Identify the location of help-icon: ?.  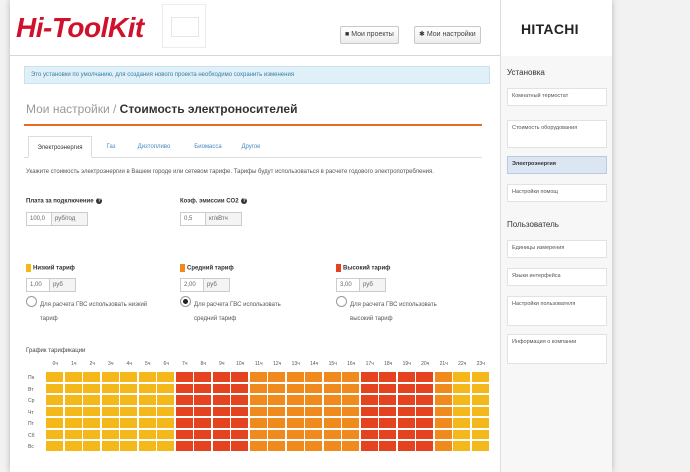
(244, 201).